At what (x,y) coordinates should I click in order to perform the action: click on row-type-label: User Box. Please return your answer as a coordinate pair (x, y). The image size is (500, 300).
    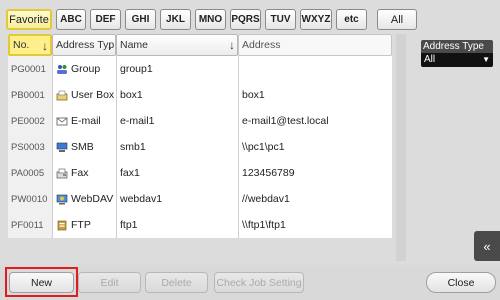
    Looking at the image, I should click on (93, 95).